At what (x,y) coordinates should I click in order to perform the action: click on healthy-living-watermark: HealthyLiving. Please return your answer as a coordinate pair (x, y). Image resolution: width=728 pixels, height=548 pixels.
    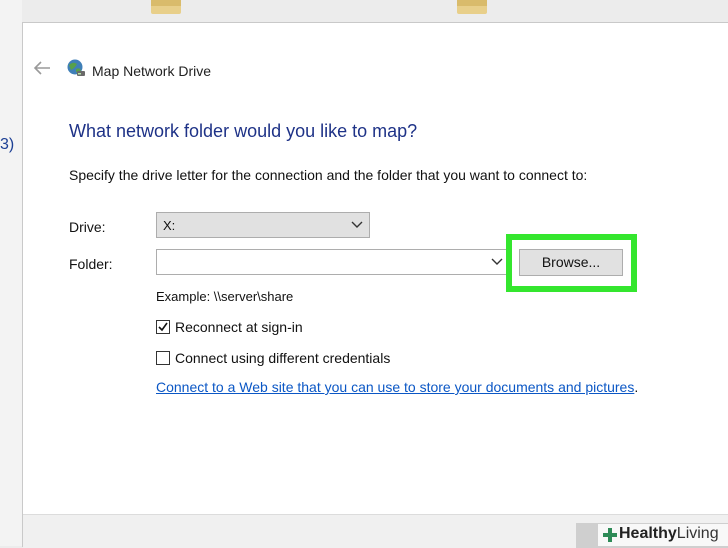
    Looking at the image, I should click on (663, 535).